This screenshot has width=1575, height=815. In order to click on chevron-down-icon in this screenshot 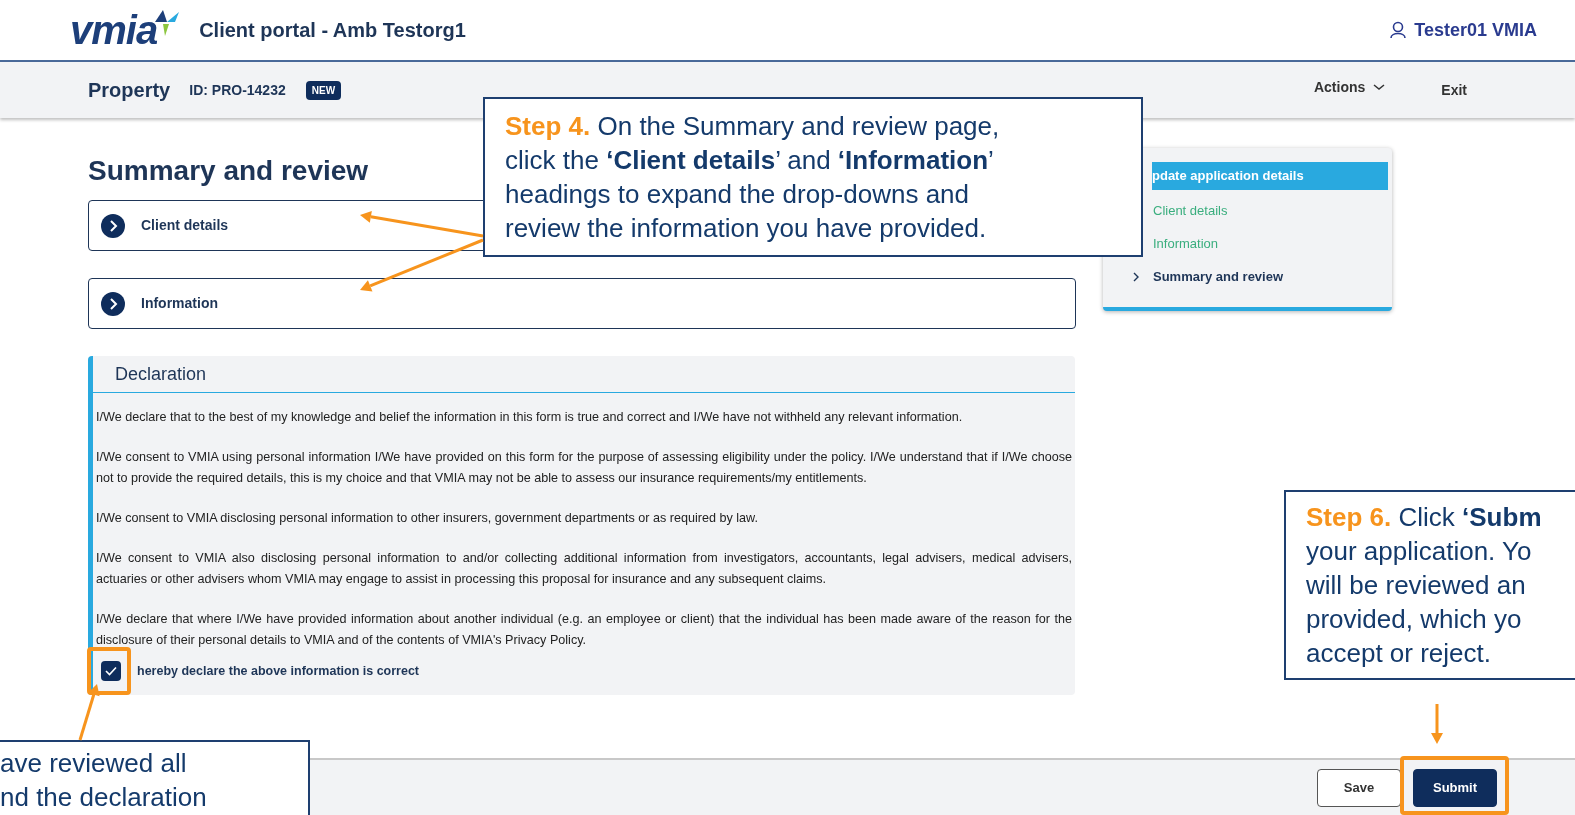, I will do `click(1379, 87)`.